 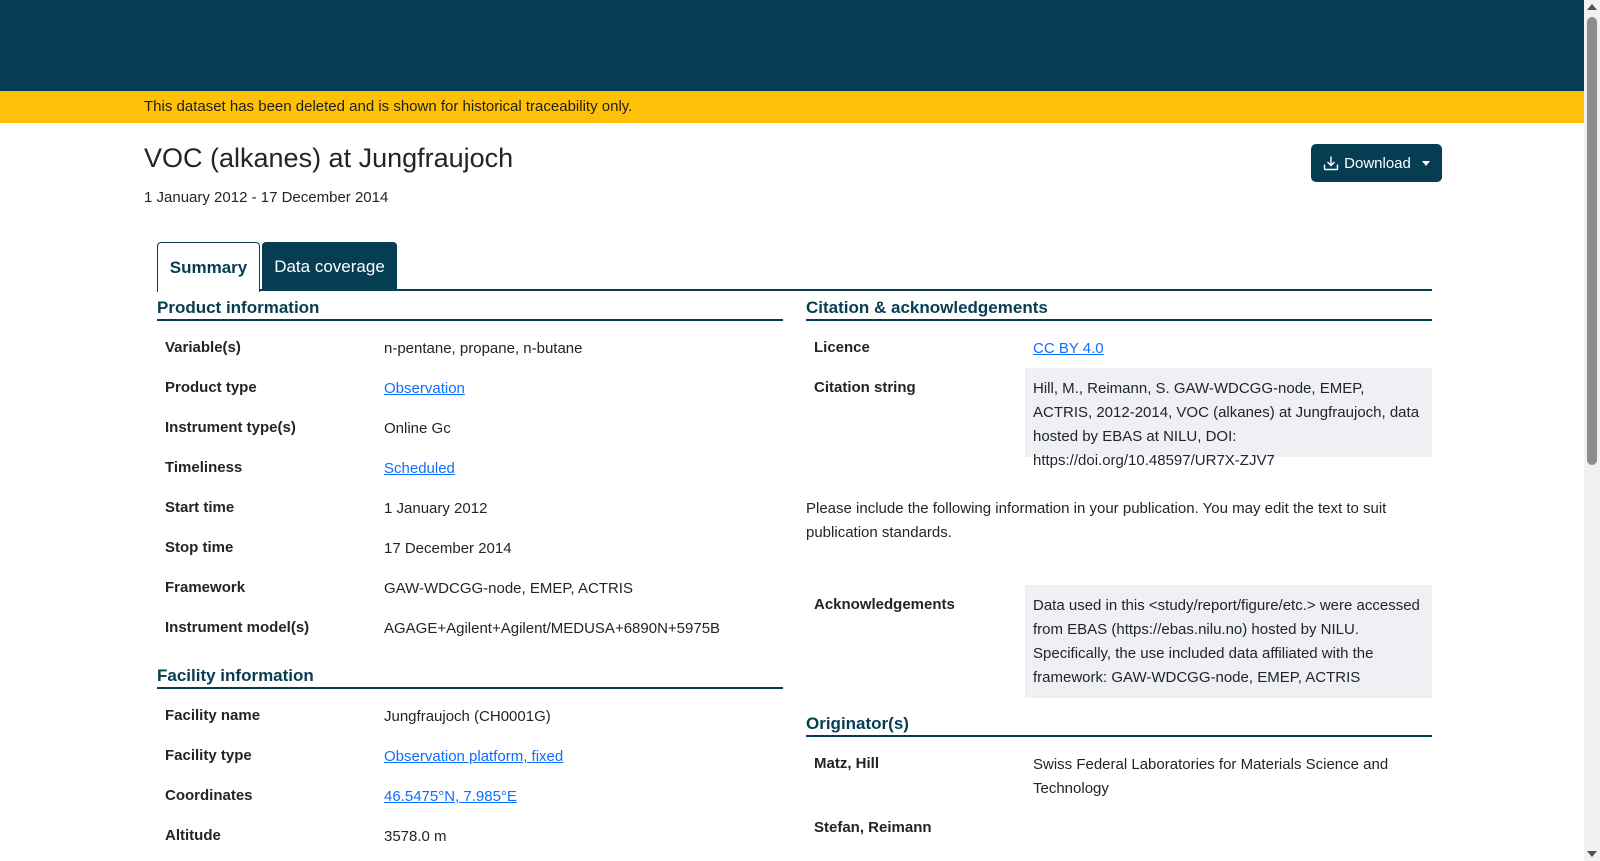 I want to click on instrument-type-label: Instrument type(s), so click(x=230, y=427).